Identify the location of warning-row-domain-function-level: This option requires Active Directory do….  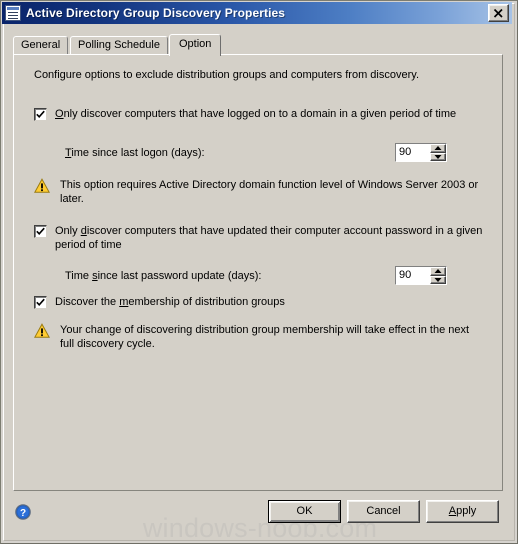
(259, 192).